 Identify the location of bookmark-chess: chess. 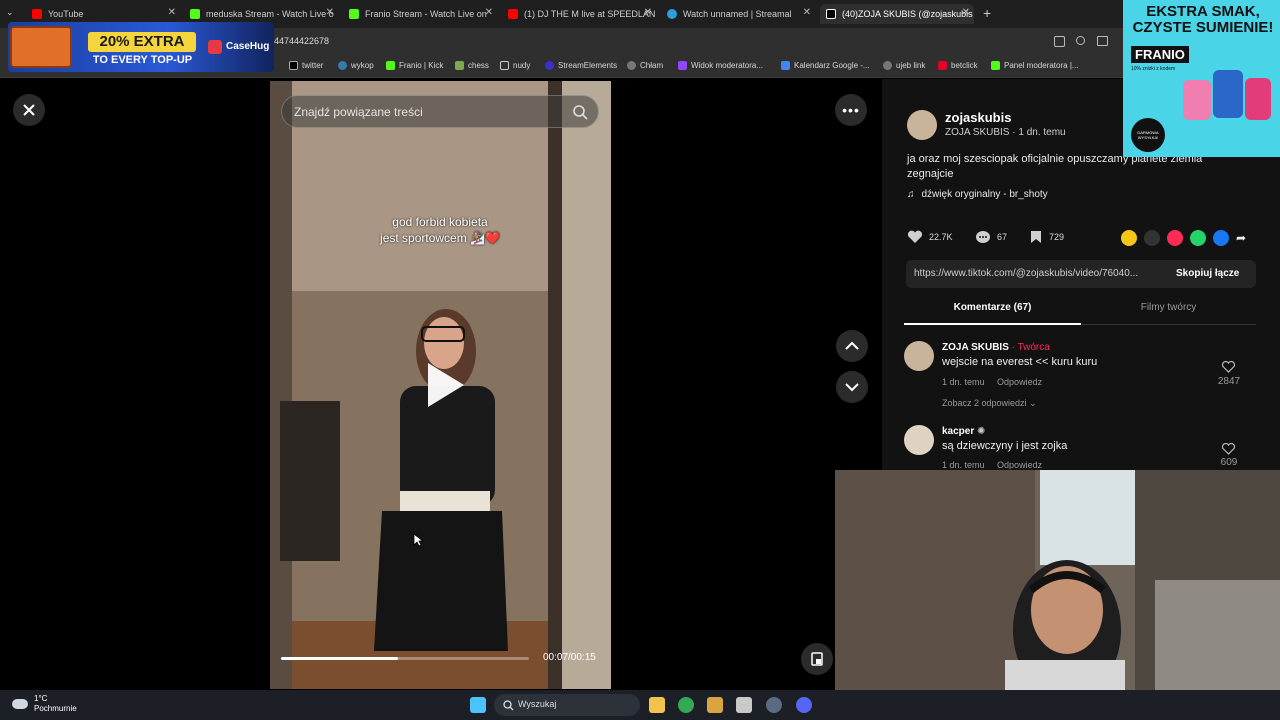
(472, 65).